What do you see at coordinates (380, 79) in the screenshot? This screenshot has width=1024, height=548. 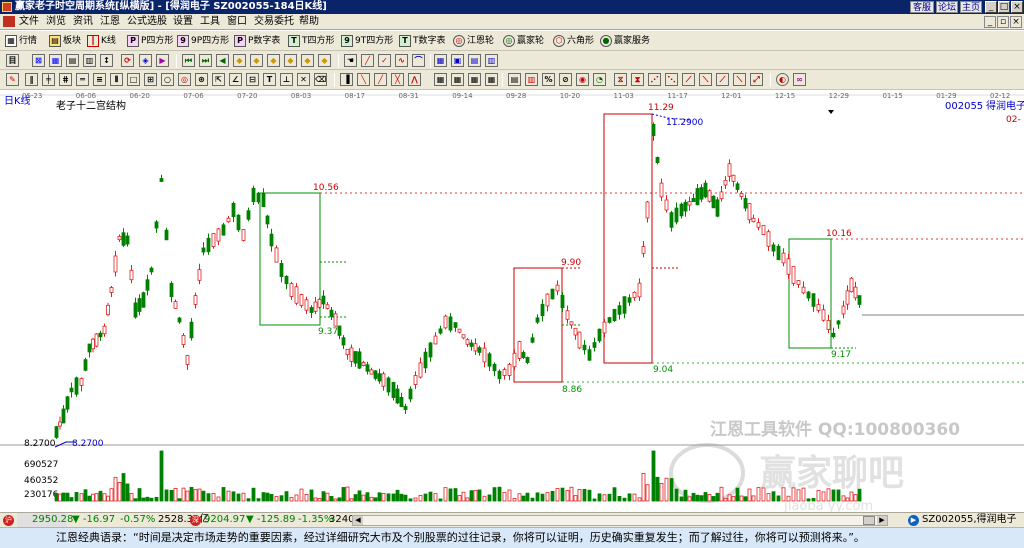 I see `diag2-icon: ╱` at bounding box center [380, 79].